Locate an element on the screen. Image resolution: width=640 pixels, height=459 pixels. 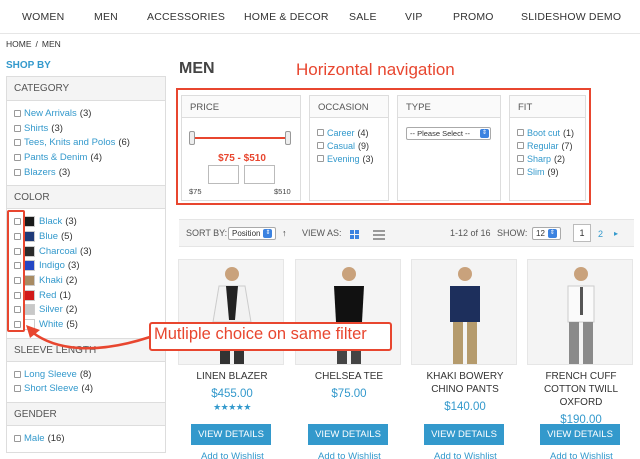
fit-option: Boot cut (1) is located at coordinates (547, 132).